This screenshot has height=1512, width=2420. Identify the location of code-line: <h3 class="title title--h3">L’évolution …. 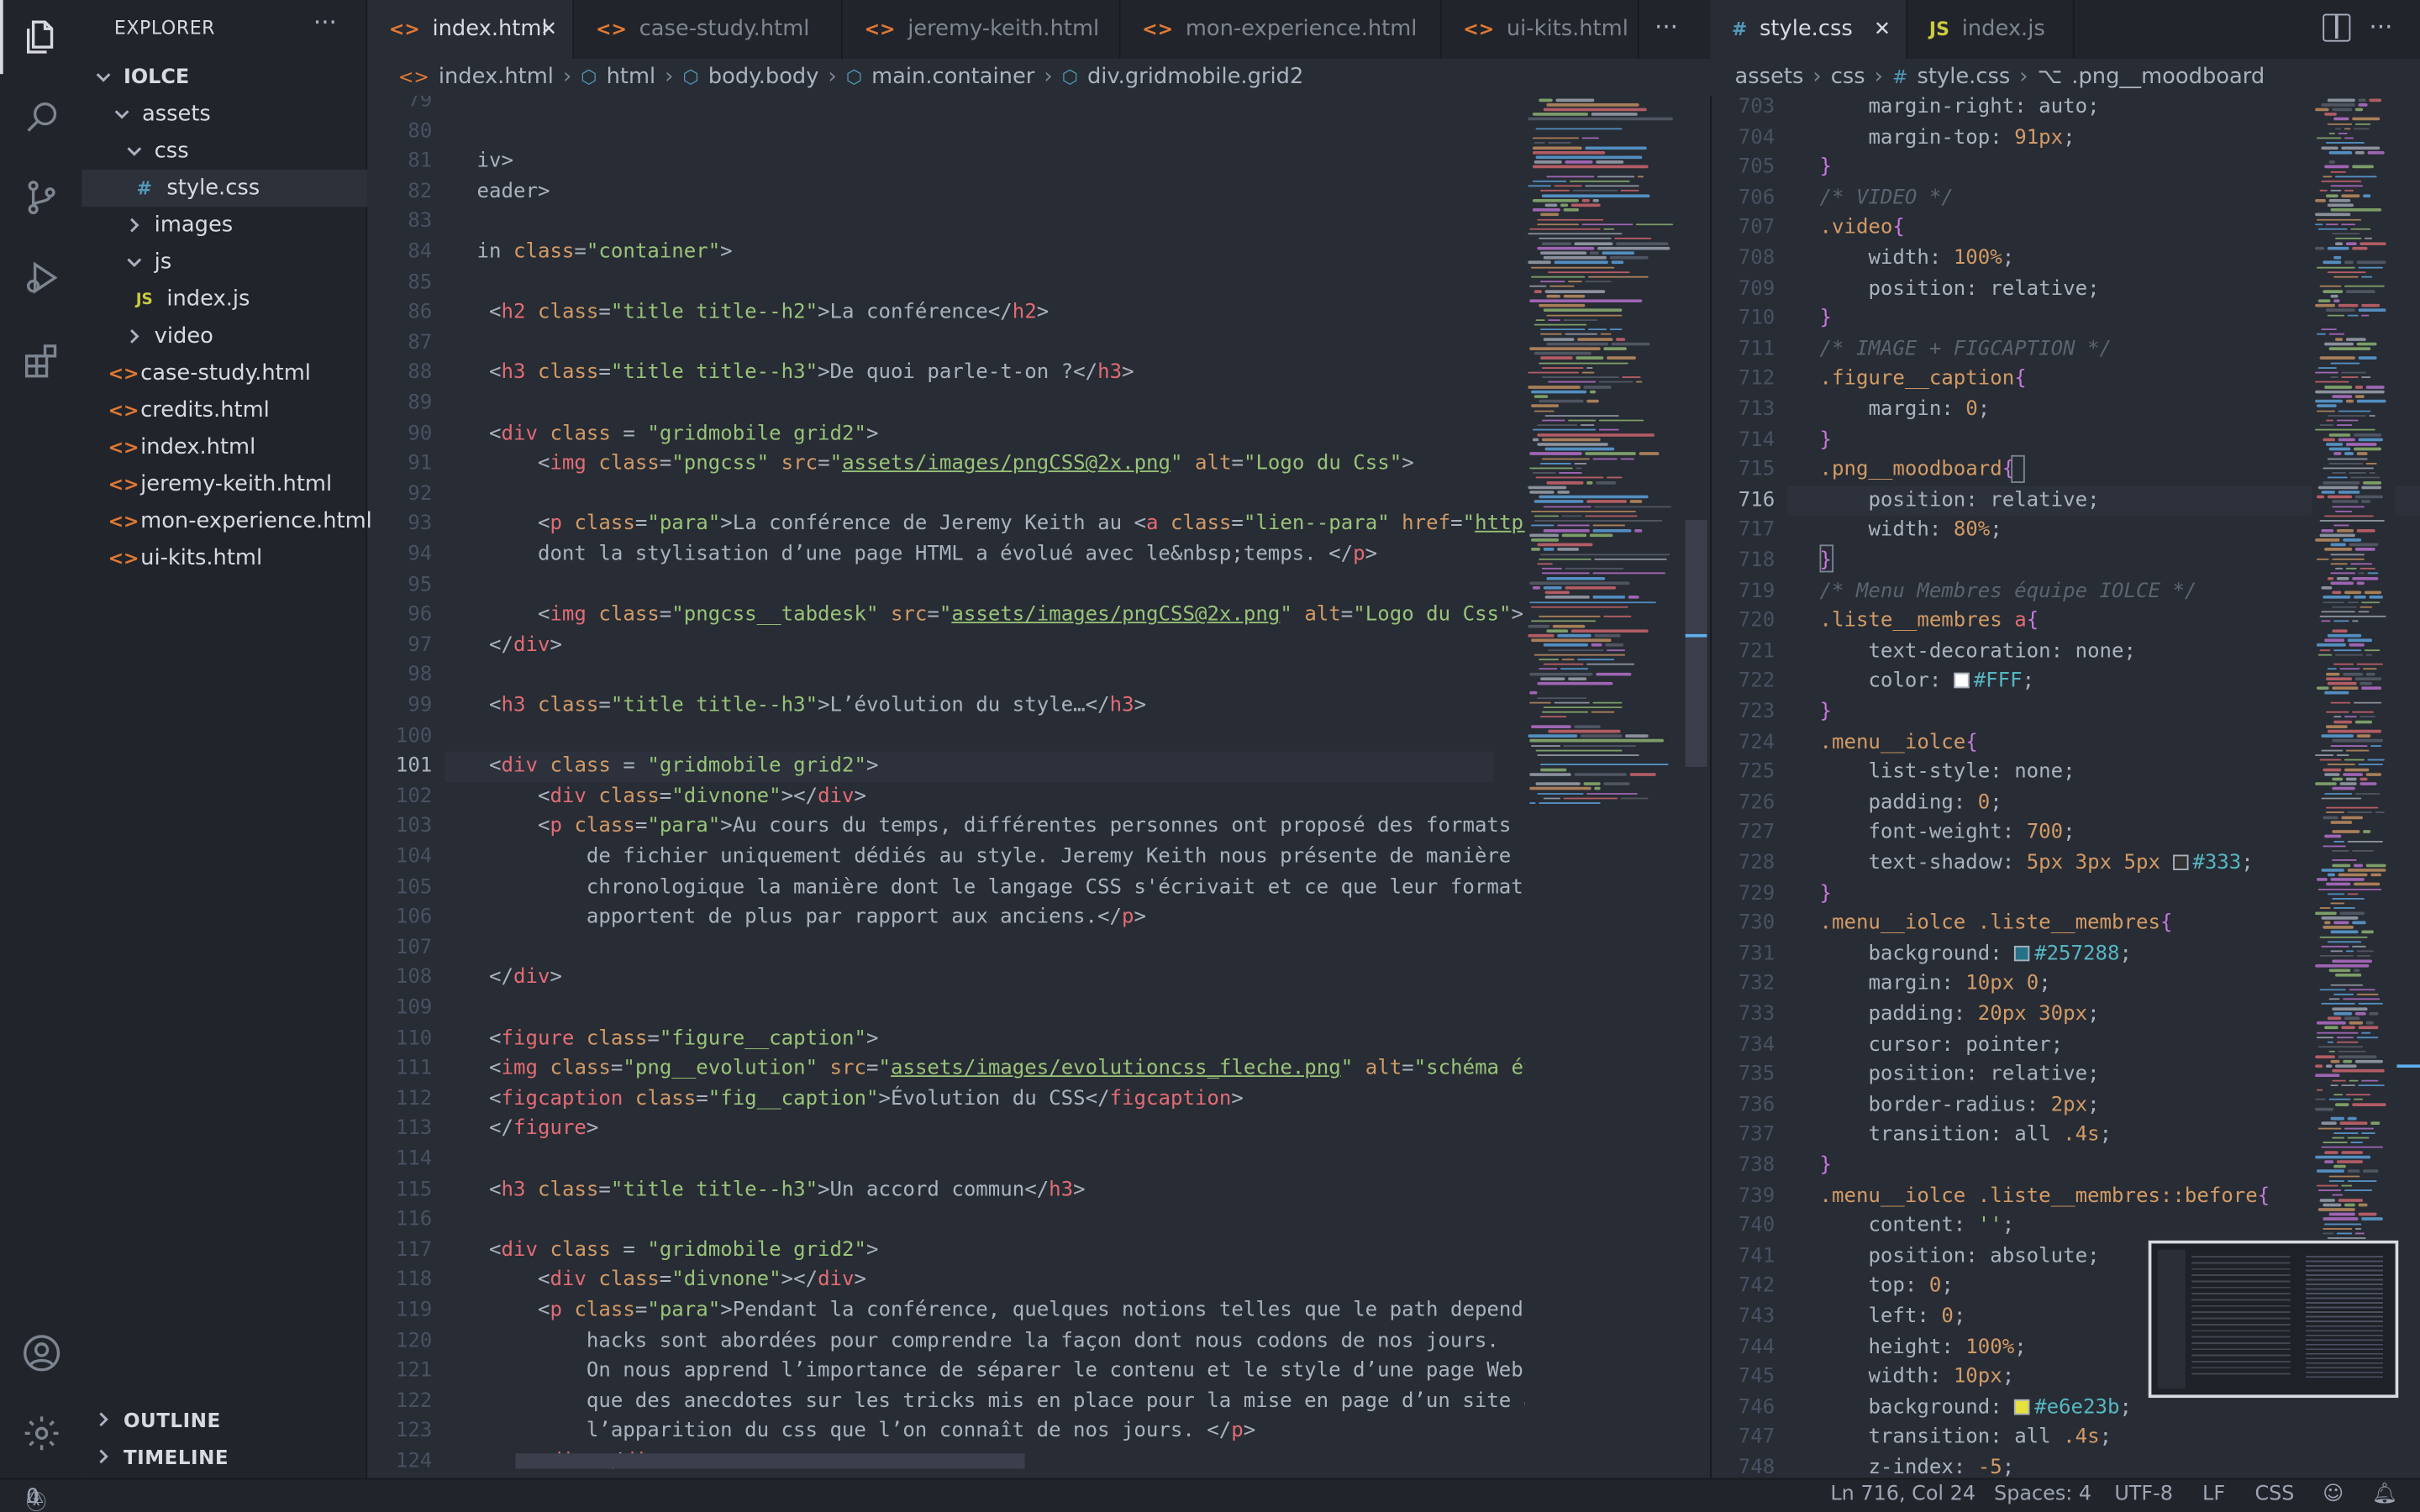
(811, 706).